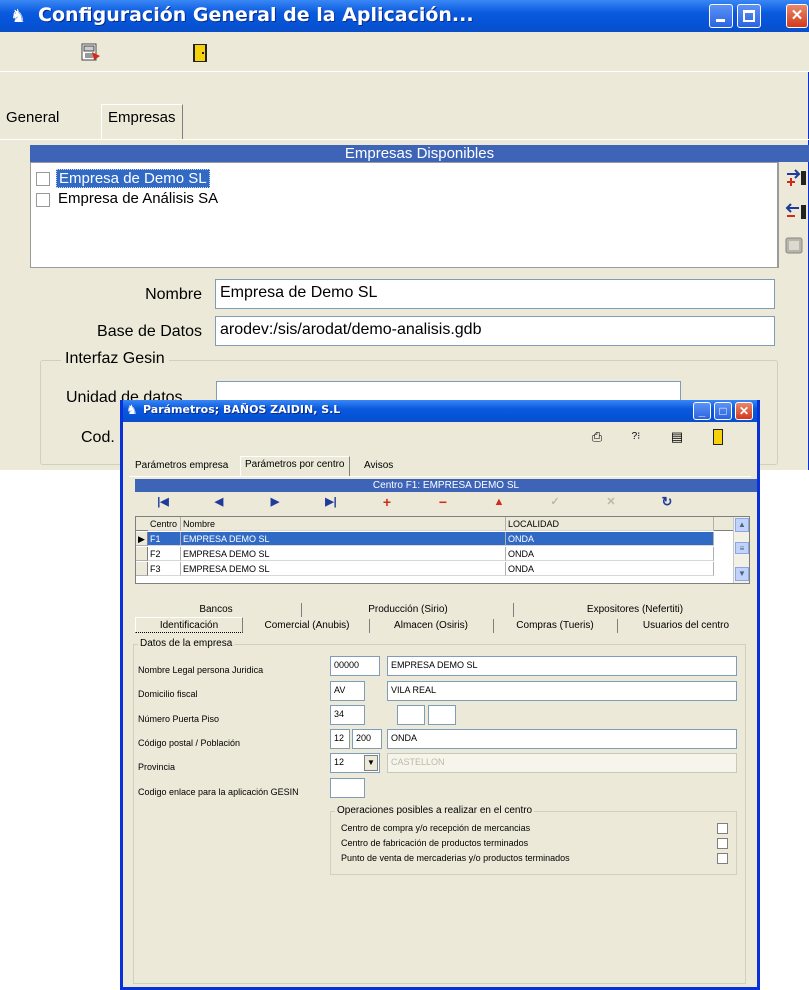  Describe the element at coordinates (721, 16) in the screenshot. I see `minimize-button` at that location.